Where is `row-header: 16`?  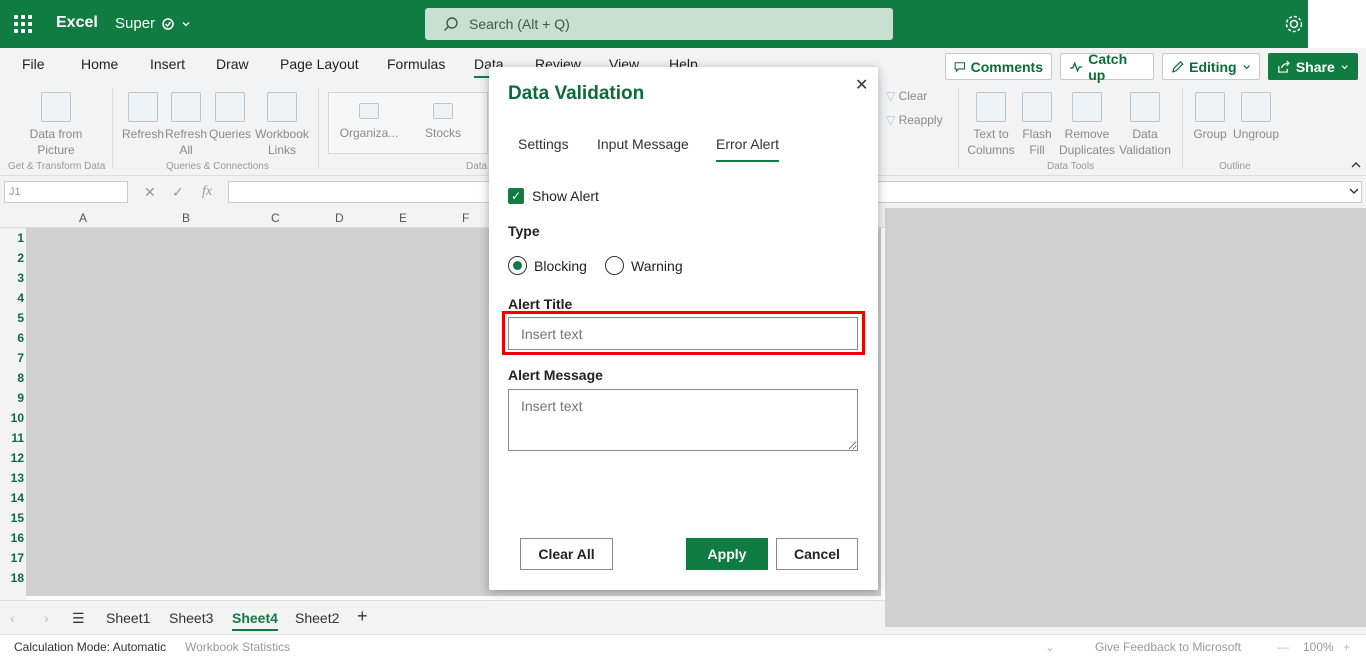
row-header: 16 is located at coordinates (17, 538).